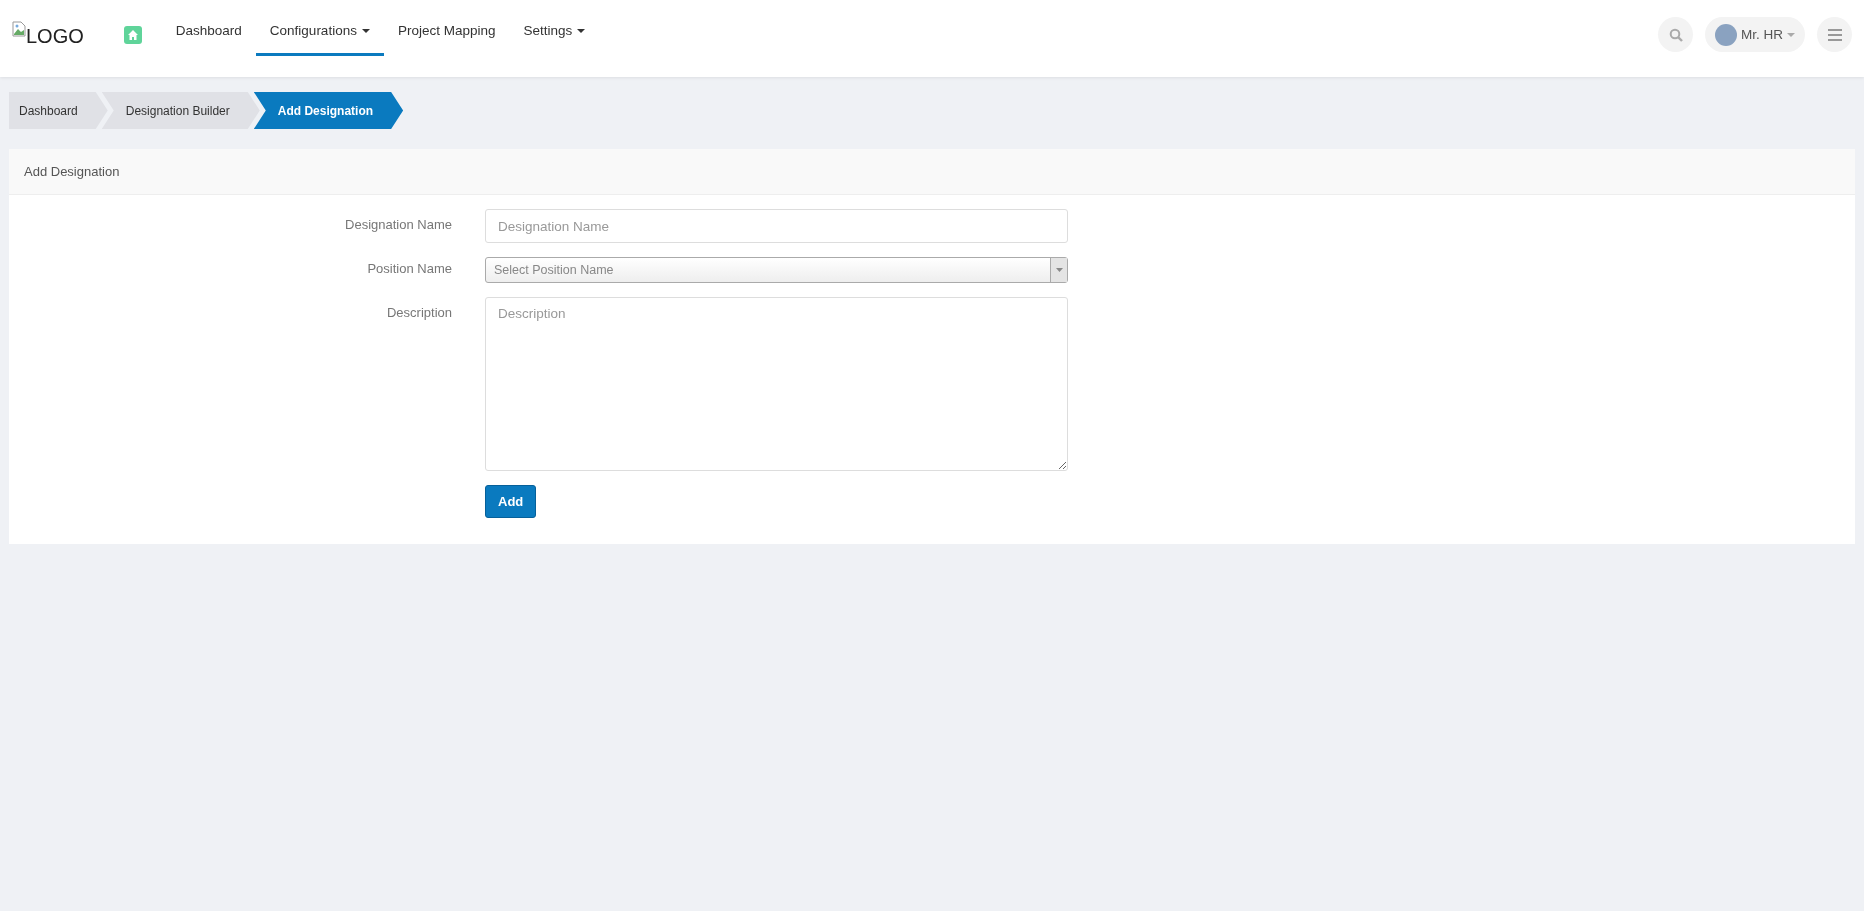 This screenshot has width=1864, height=911. I want to click on nav-link: Configurations, so click(319, 32).